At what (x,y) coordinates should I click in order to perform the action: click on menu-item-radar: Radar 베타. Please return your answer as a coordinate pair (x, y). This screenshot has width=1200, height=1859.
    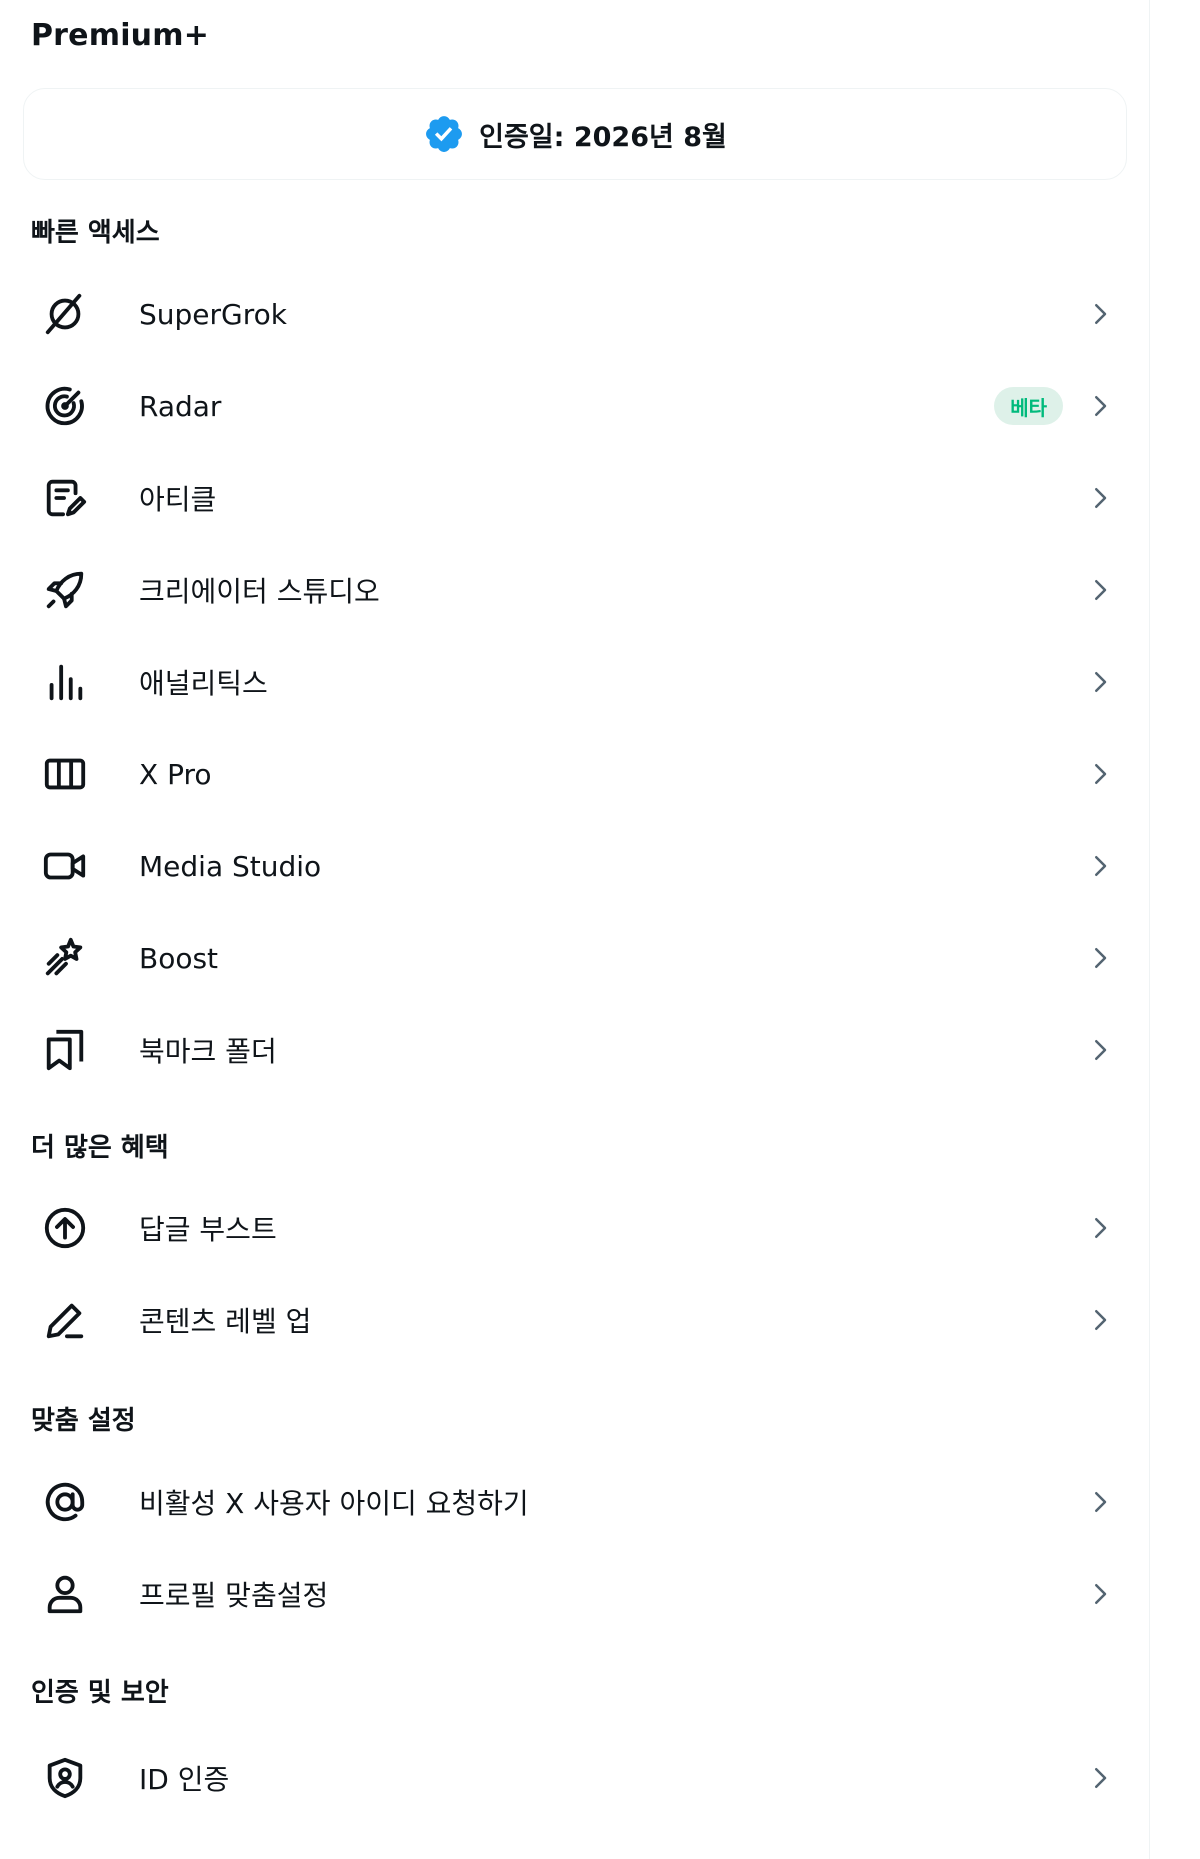
    Looking at the image, I should click on (575, 406).